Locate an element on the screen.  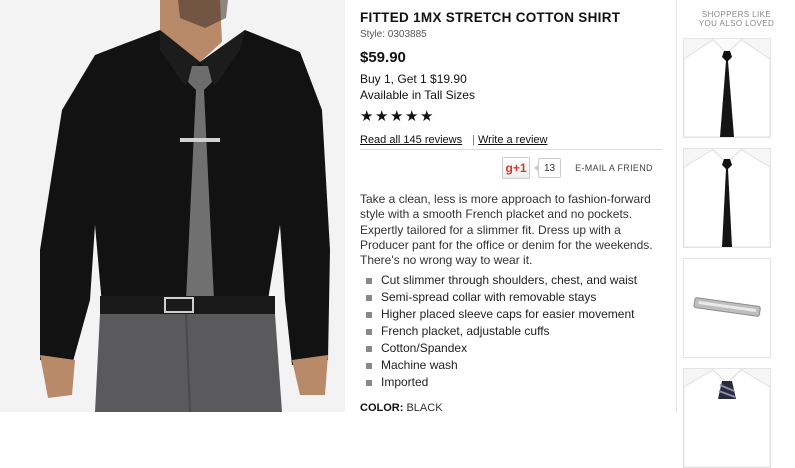
google-plus-button: g+1 is located at coordinates (516, 168).